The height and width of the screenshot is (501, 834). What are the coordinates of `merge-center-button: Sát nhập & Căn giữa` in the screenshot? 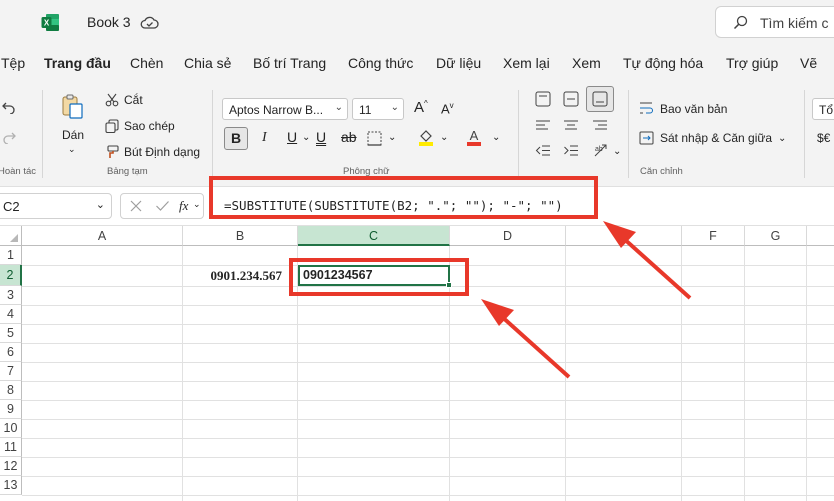 It's located at (716, 138).